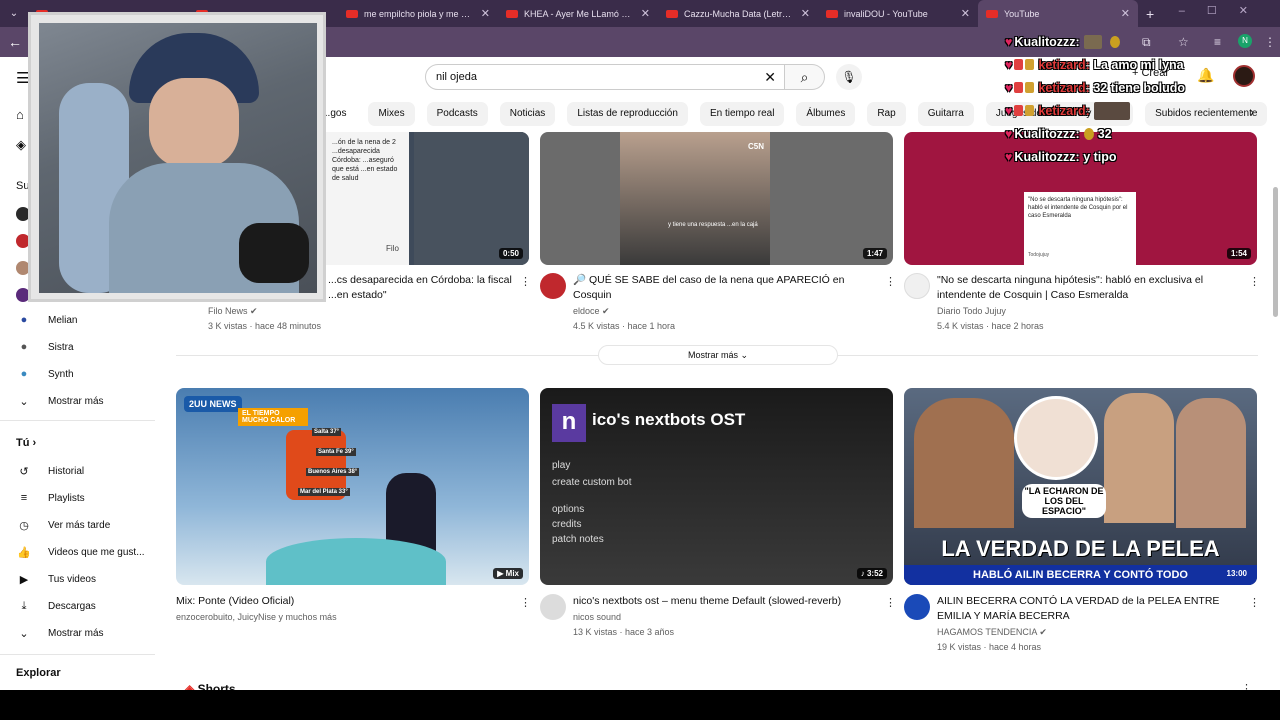  I want to click on browser-menu-icon: ⋮, so click(1270, 42).